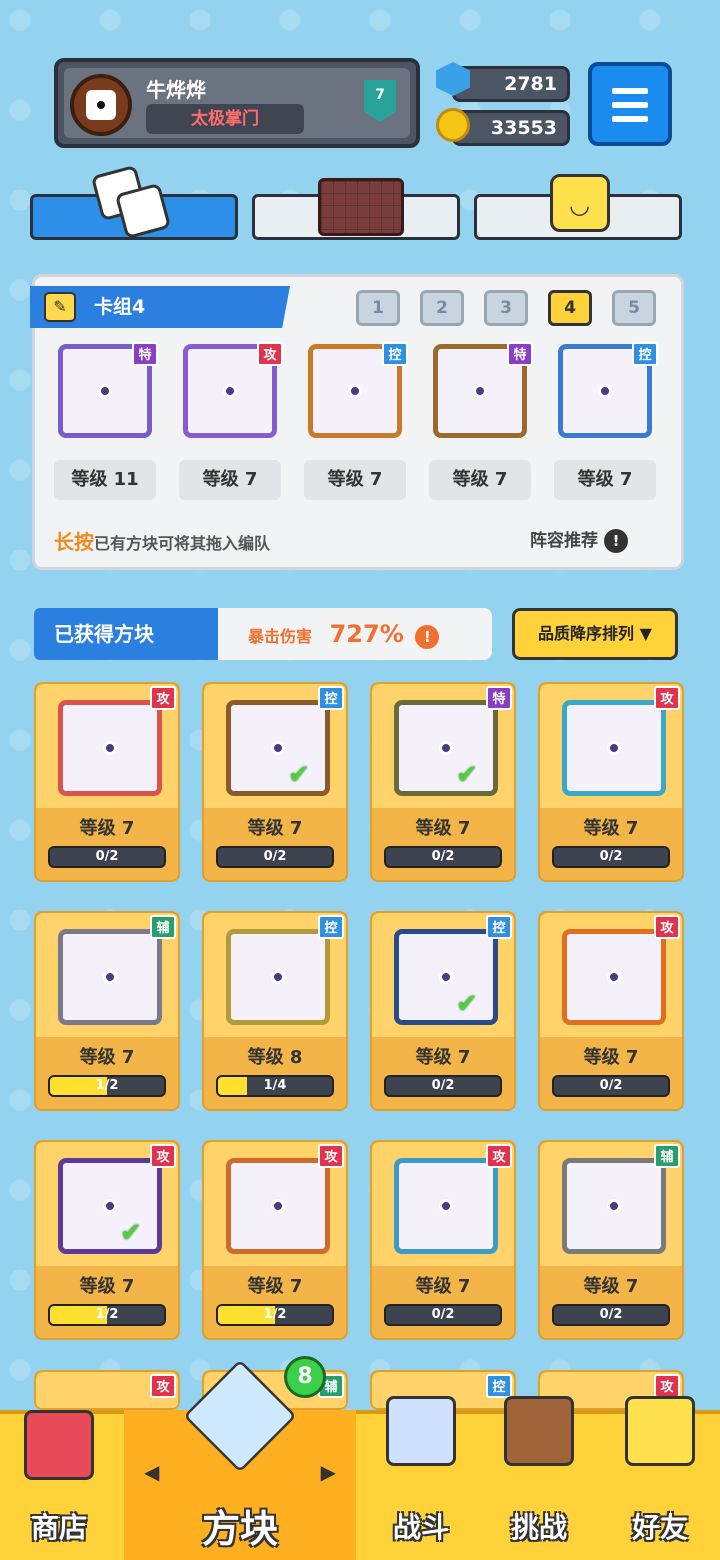 Image resolution: width=720 pixels, height=1560 pixels. I want to click on recommend-button: 阵容推荐!, so click(579, 539).